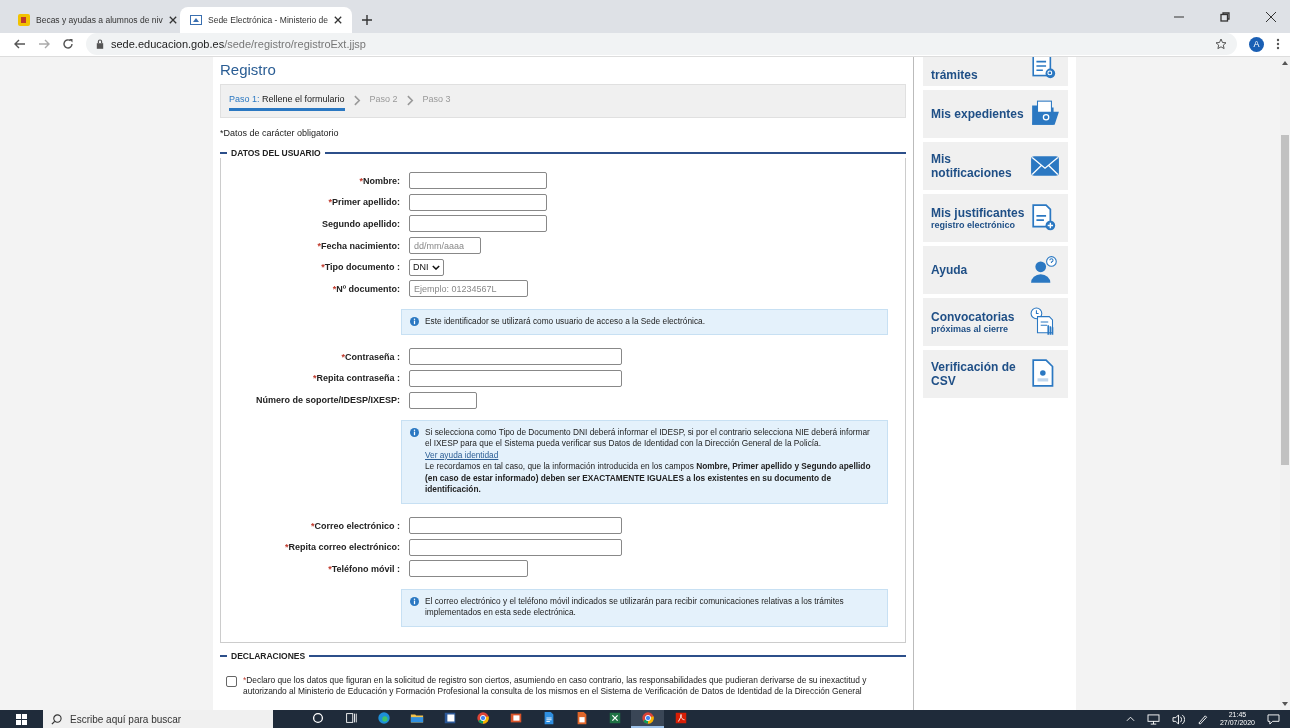 This screenshot has width=1290, height=728. Describe the element at coordinates (354, 525) in the screenshot. I see `field-label: *Correo electrónico :` at that location.